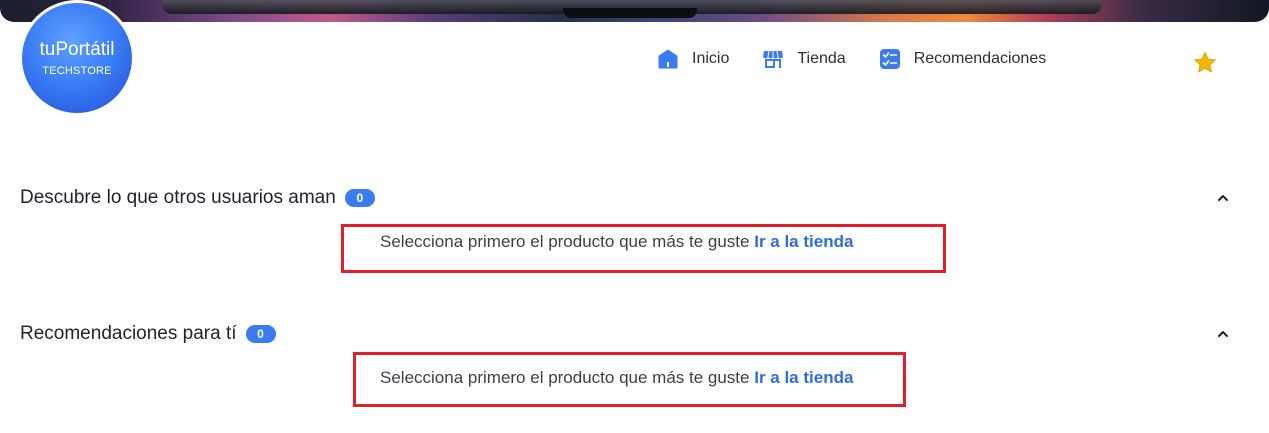 The width and height of the screenshot is (1269, 433). I want to click on nav-item-tienda: Tienda, so click(804, 59).